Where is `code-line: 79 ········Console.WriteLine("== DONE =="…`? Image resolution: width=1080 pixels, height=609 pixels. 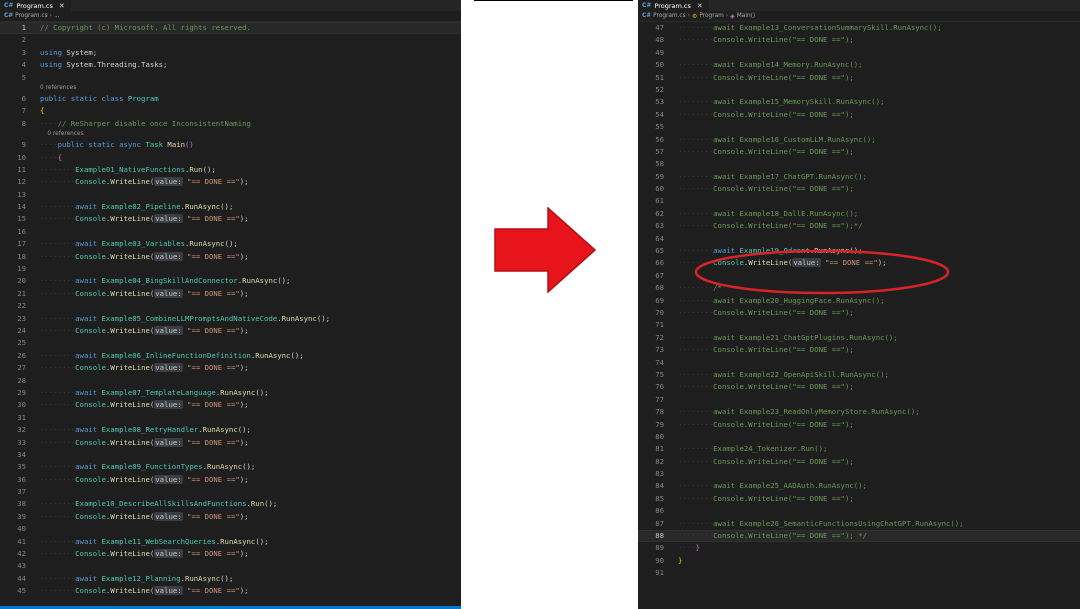 code-line: 79 ········Console.WriteLine("== DONE =="… is located at coordinates (859, 425).